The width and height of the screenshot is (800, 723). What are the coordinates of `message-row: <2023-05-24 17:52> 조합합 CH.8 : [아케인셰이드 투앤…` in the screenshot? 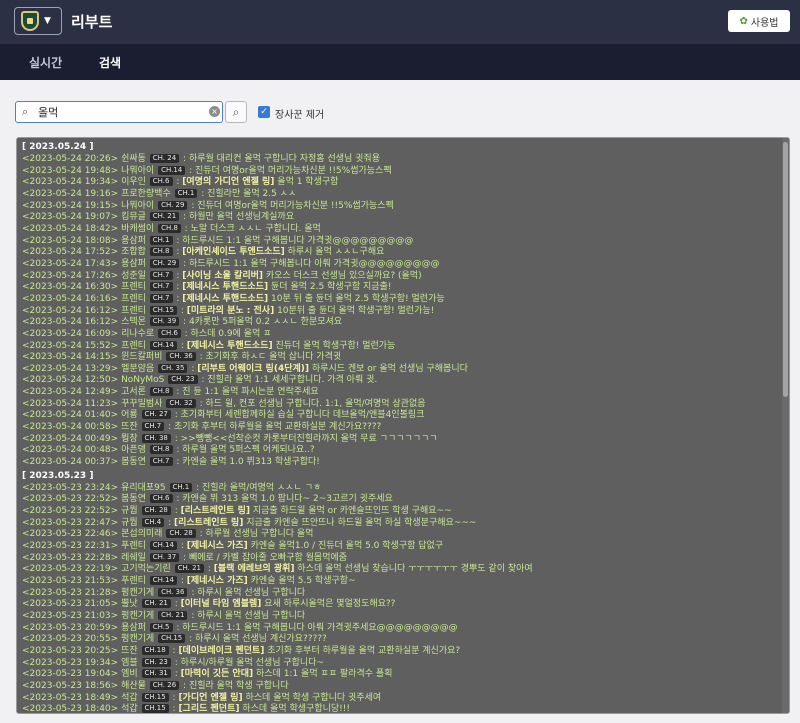 It's located at (402, 253).